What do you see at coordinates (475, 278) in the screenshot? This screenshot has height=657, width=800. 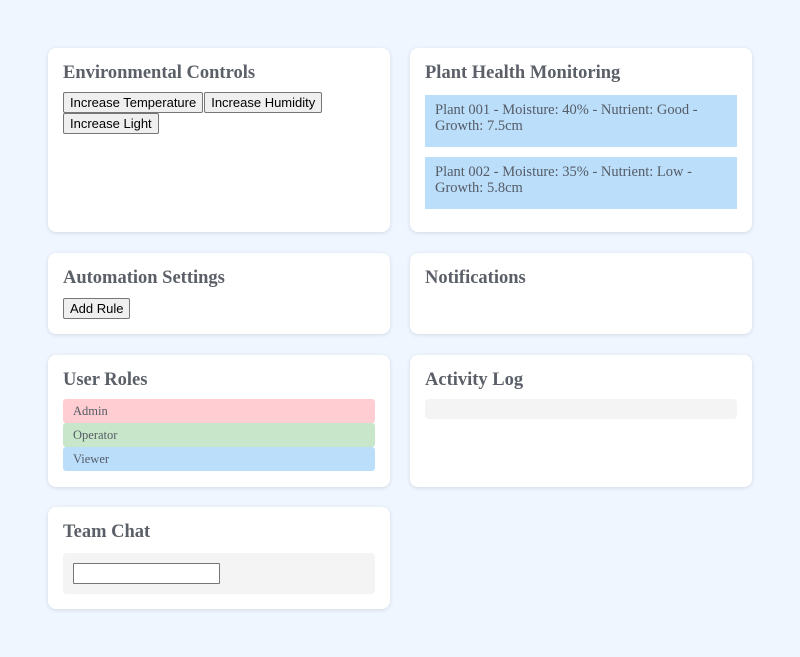 I see `notifications-title: Notifications` at bounding box center [475, 278].